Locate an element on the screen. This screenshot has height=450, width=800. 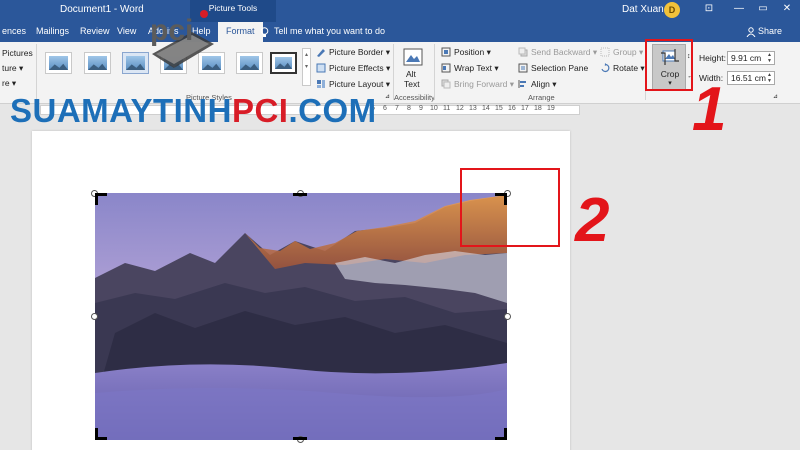
height-value: 9.91 cm is located at coordinates (746, 58).